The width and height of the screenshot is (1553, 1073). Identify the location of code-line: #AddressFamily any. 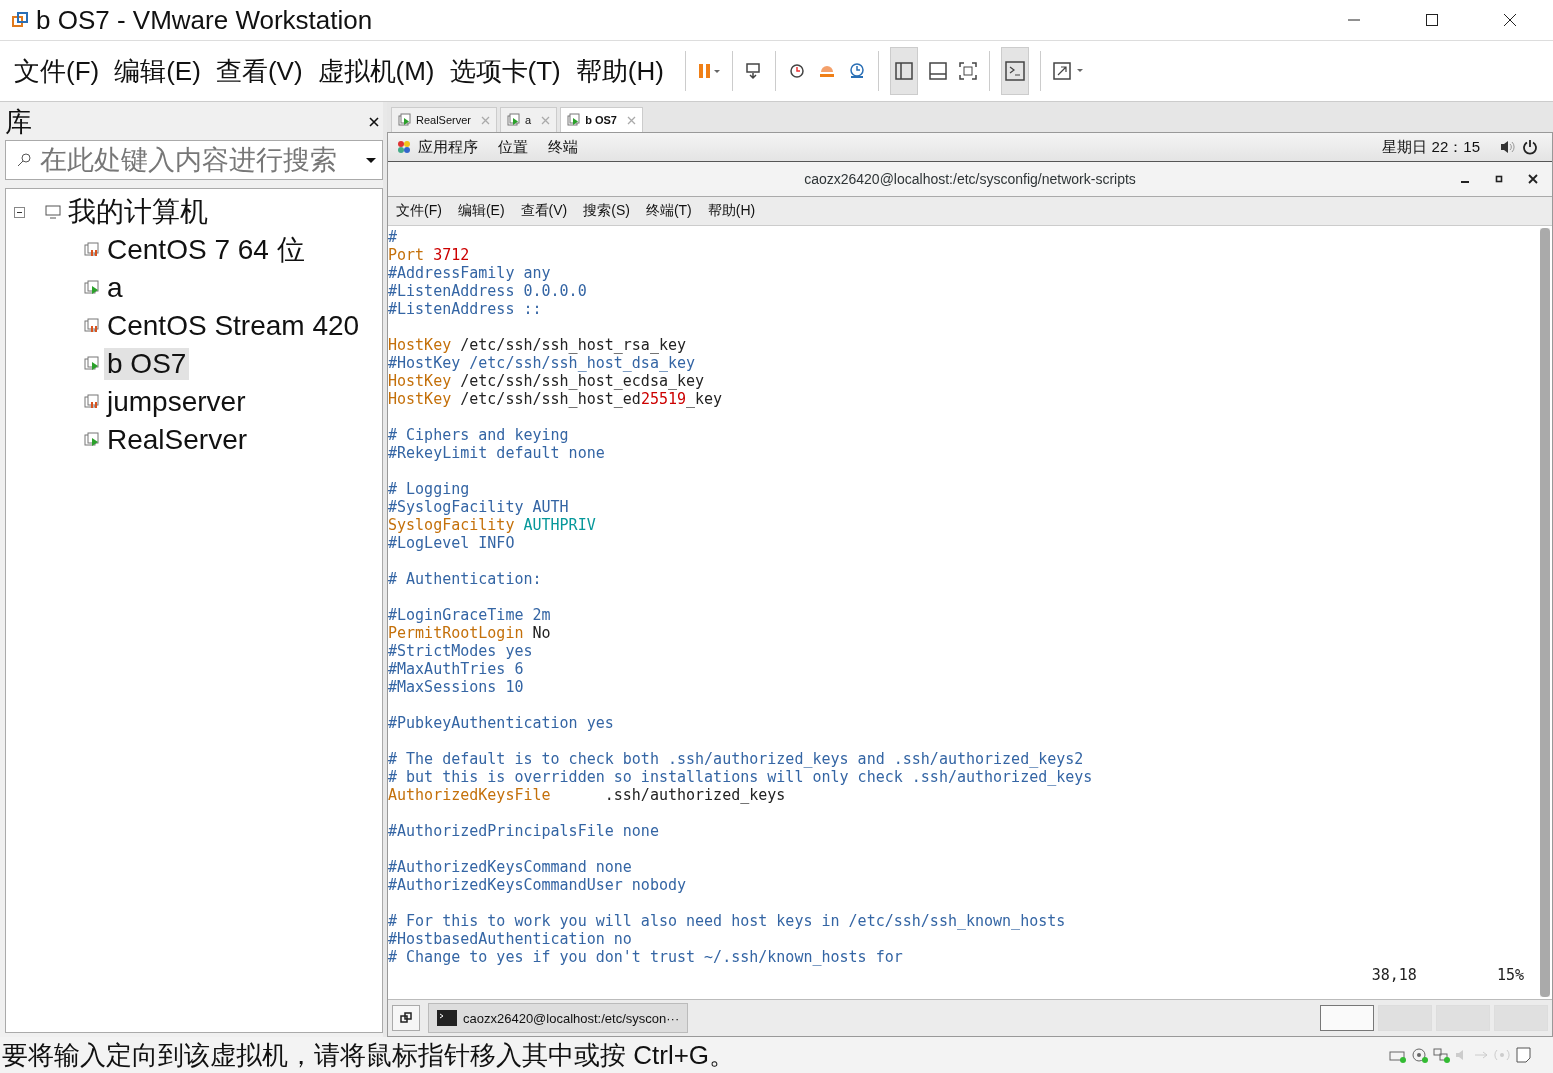
(469, 273).